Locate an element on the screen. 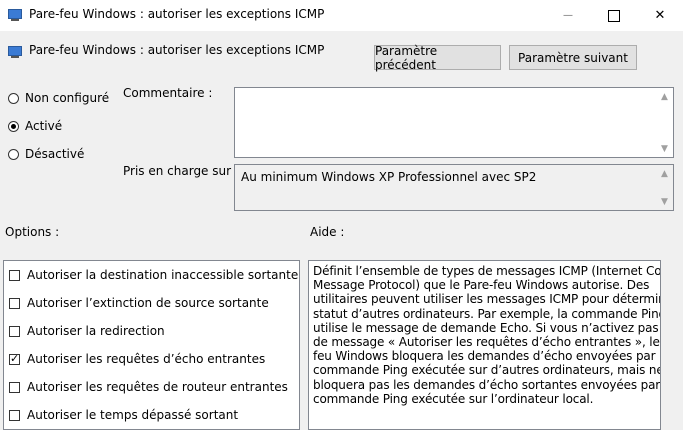 This screenshot has width=683, height=430. radio-label: Non configuré is located at coordinates (67, 98).